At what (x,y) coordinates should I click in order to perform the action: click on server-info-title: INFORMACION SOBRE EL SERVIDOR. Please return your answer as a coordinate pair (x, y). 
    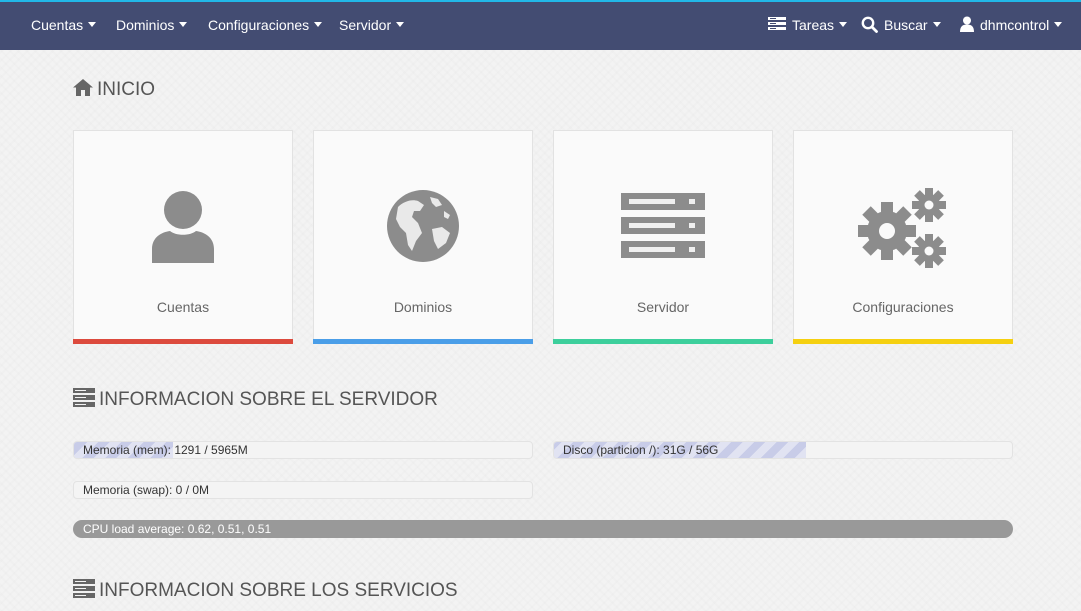
    Looking at the image, I should click on (255, 399).